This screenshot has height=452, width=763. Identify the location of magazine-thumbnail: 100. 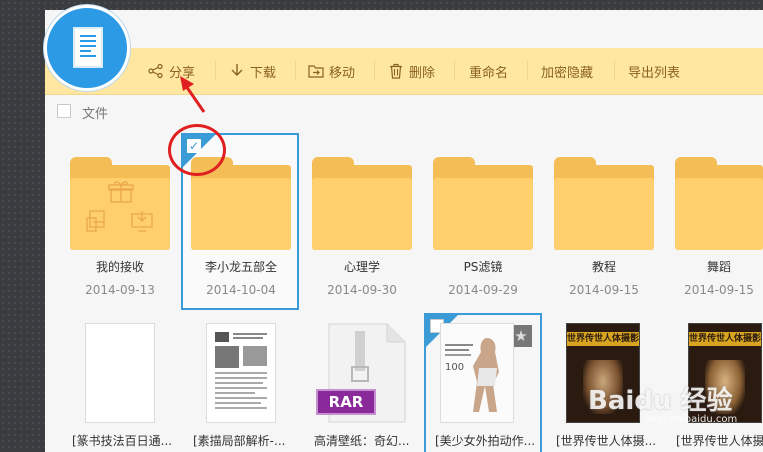
(477, 373).